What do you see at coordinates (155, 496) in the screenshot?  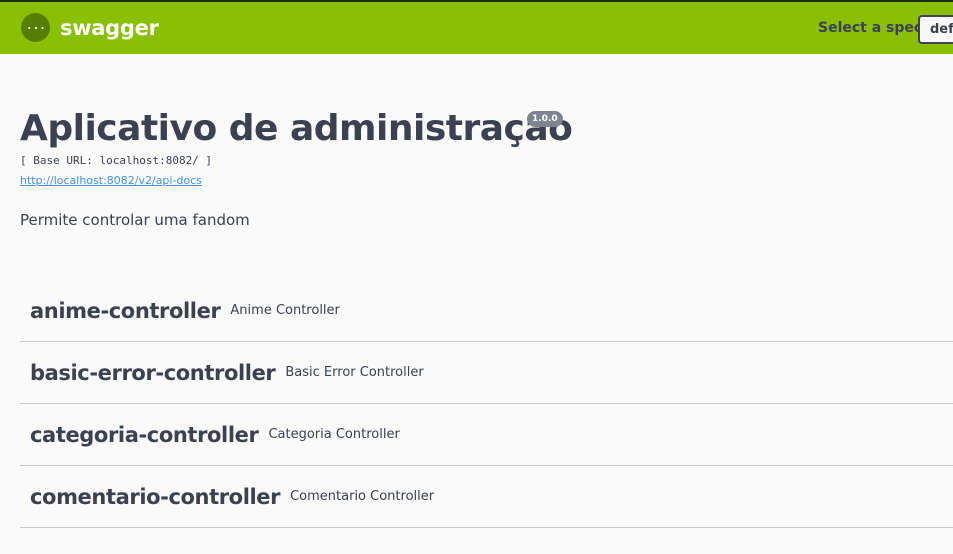 I see `tag-name: comentario-controller` at bounding box center [155, 496].